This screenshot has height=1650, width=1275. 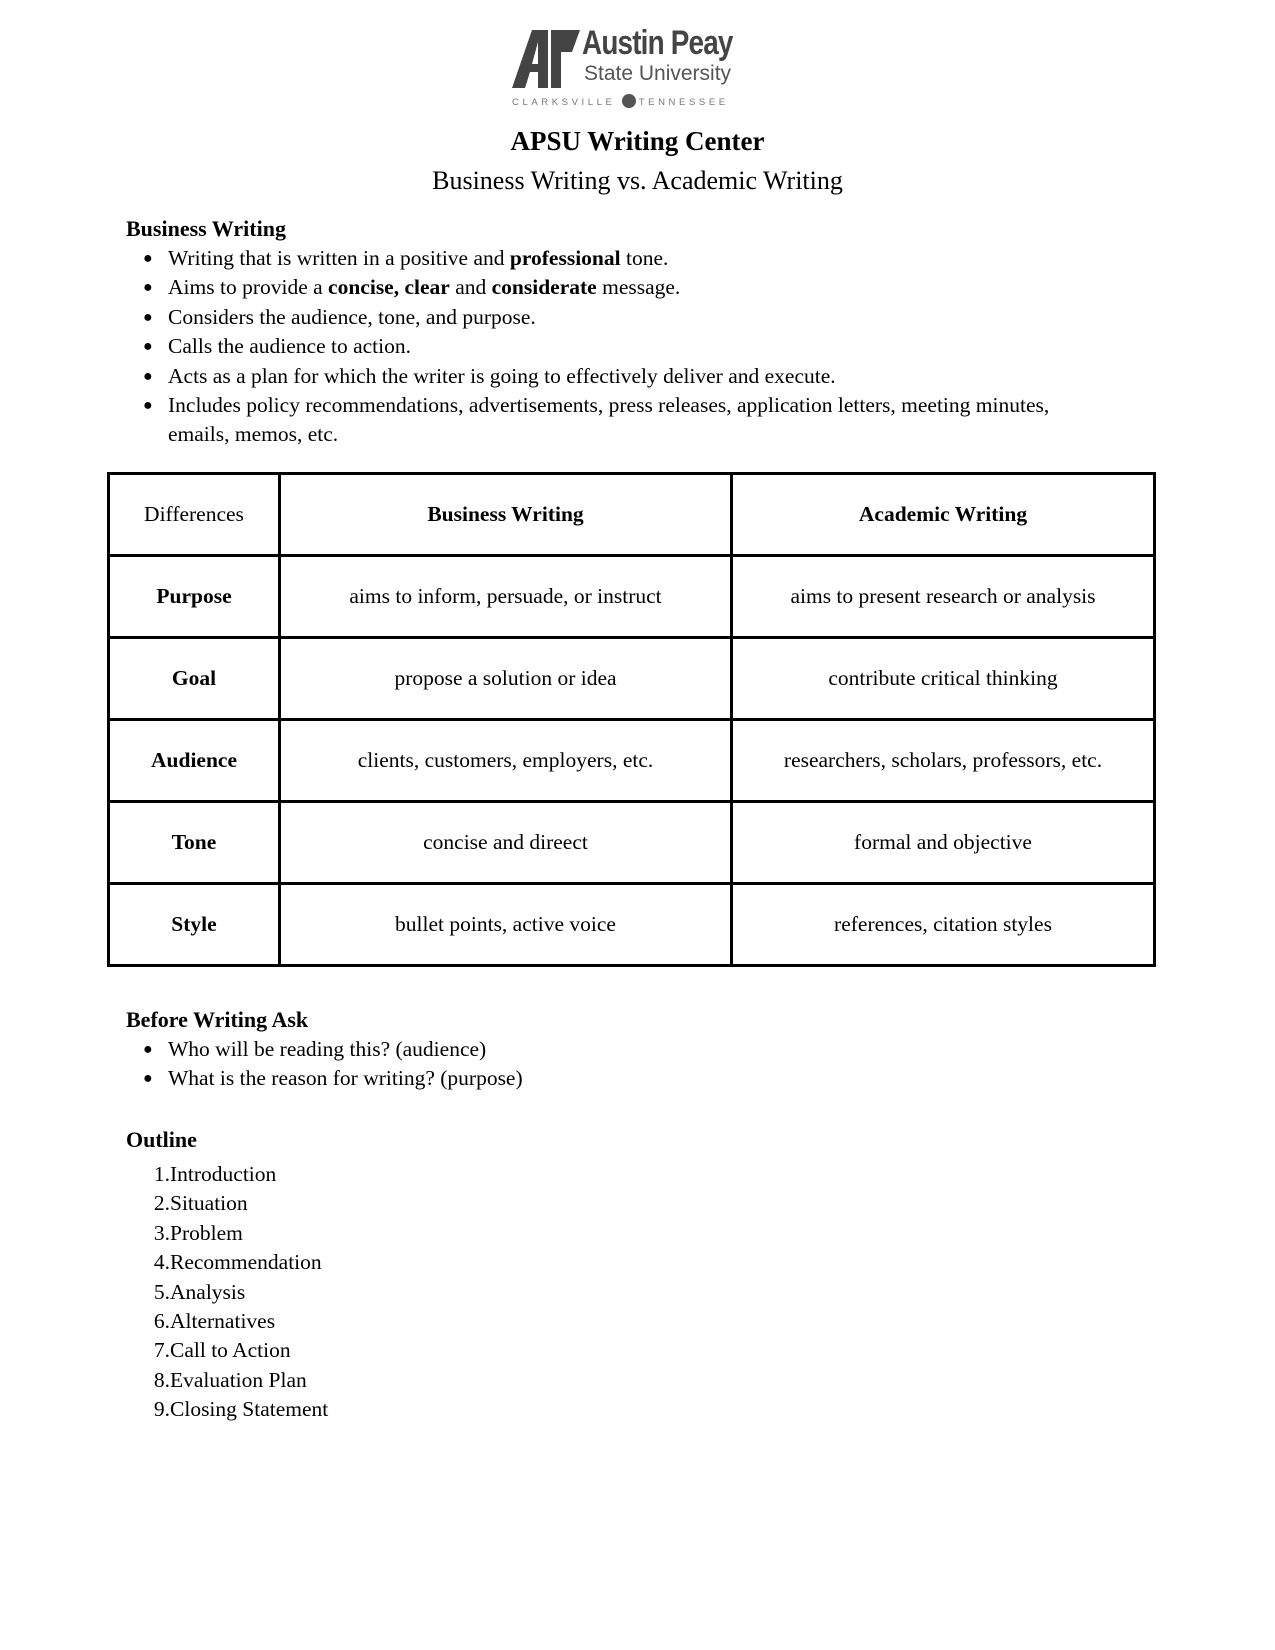 I want to click on list-item-text: message., so click(x=638, y=287).